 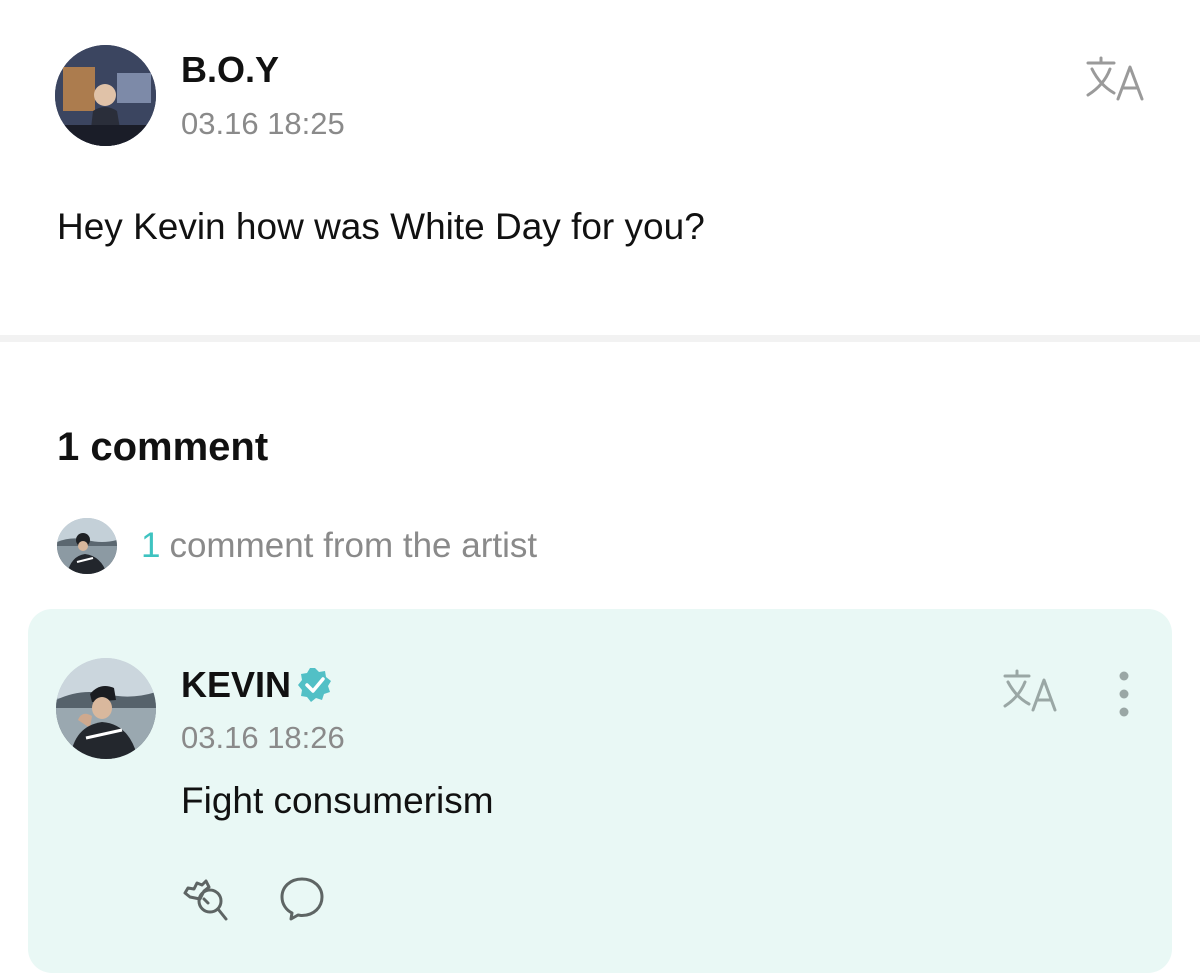 I want to click on artist-comment-label: comment from the artist, so click(x=353, y=545).